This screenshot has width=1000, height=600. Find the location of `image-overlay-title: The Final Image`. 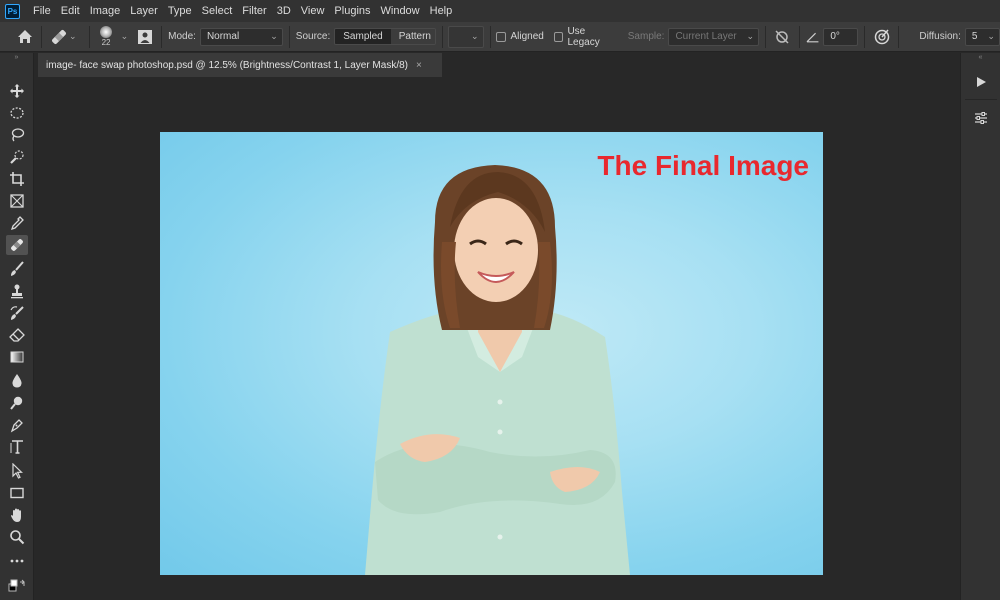

image-overlay-title: The Final Image is located at coordinates (703, 165).